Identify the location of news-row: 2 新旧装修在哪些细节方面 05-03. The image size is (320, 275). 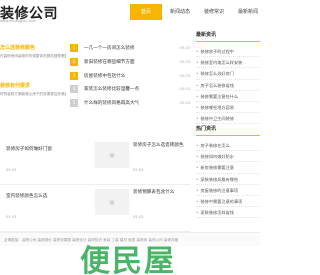
(128, 62).